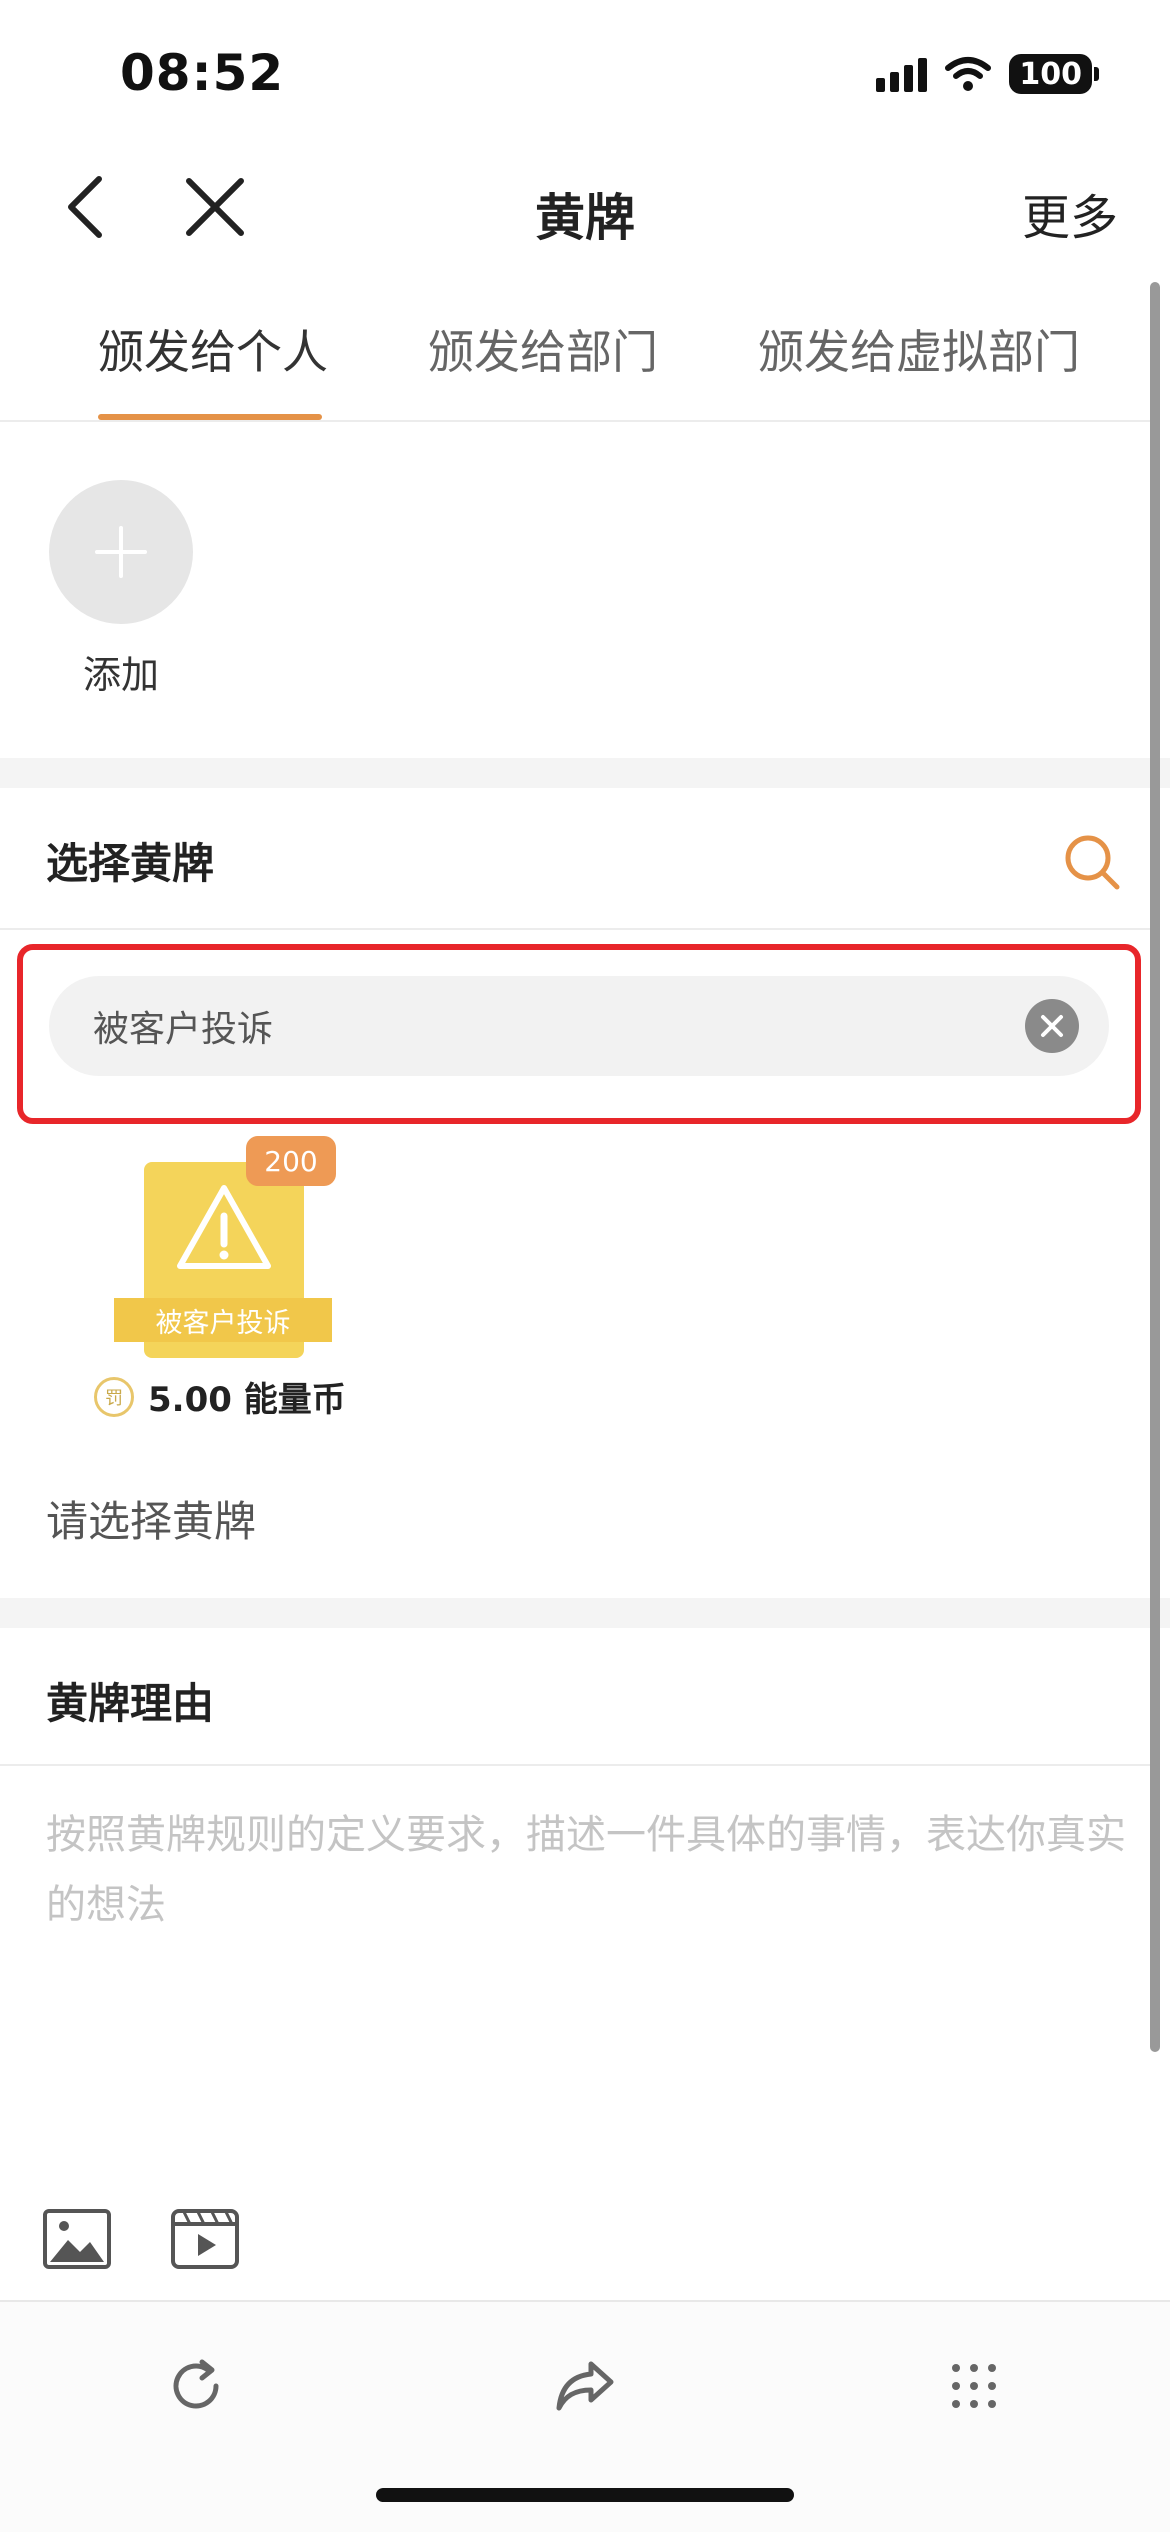 This screenshot has width=1170, height=2532. I want to click on search-icon, so click(1092, 862).